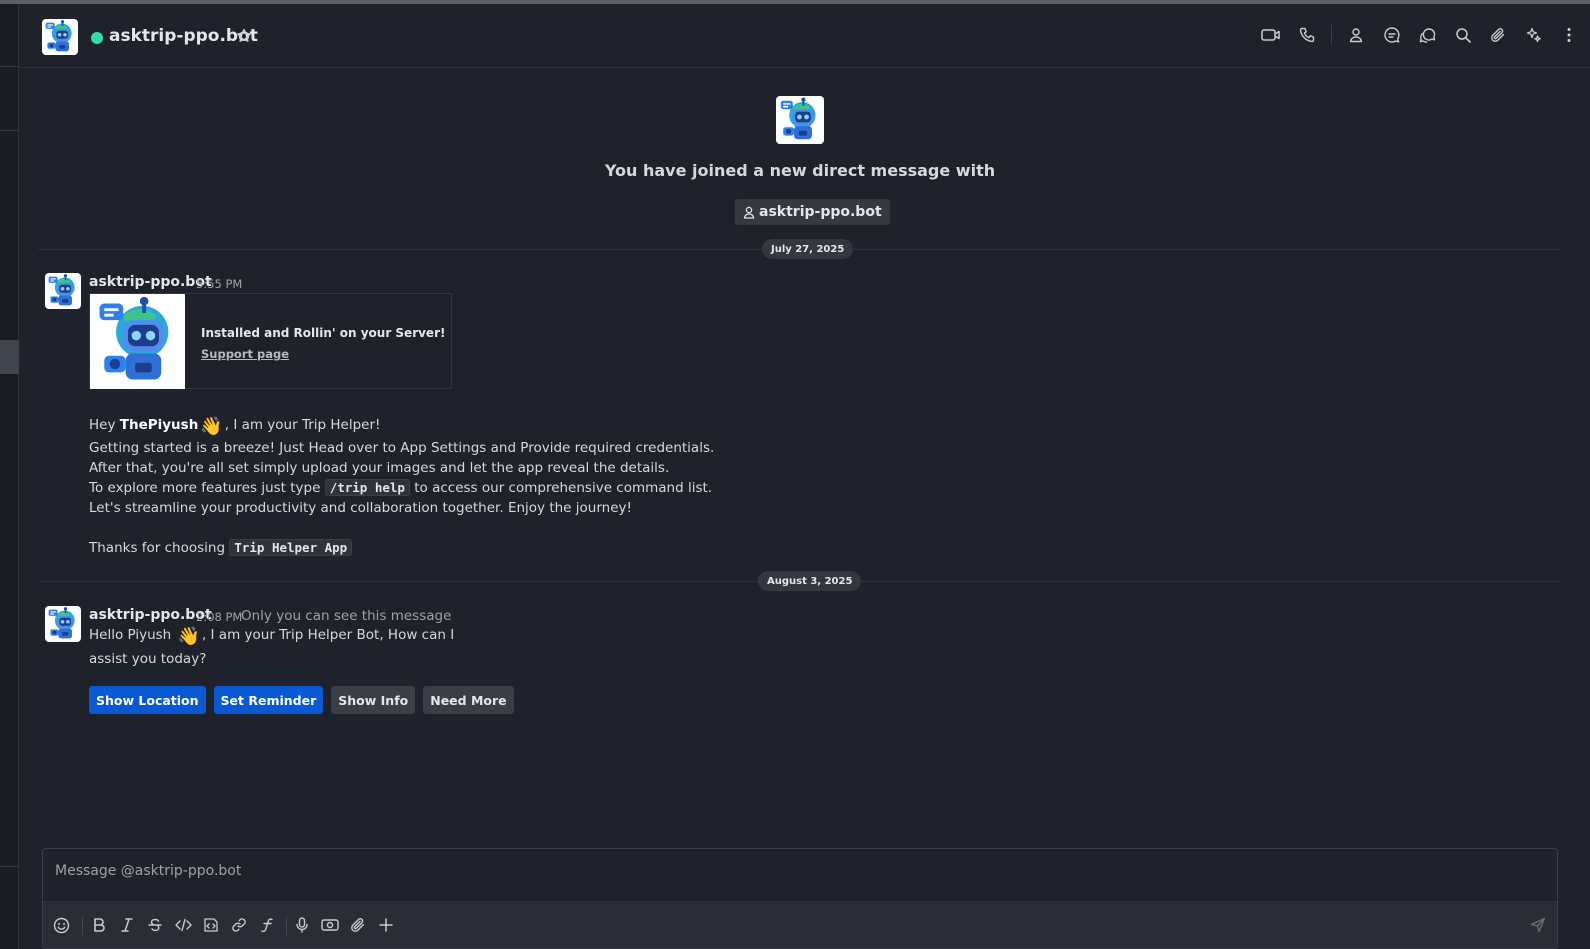  Describe the element at coordinates (302, 925) in the screenshot. I see `microphone-icon` at that location.